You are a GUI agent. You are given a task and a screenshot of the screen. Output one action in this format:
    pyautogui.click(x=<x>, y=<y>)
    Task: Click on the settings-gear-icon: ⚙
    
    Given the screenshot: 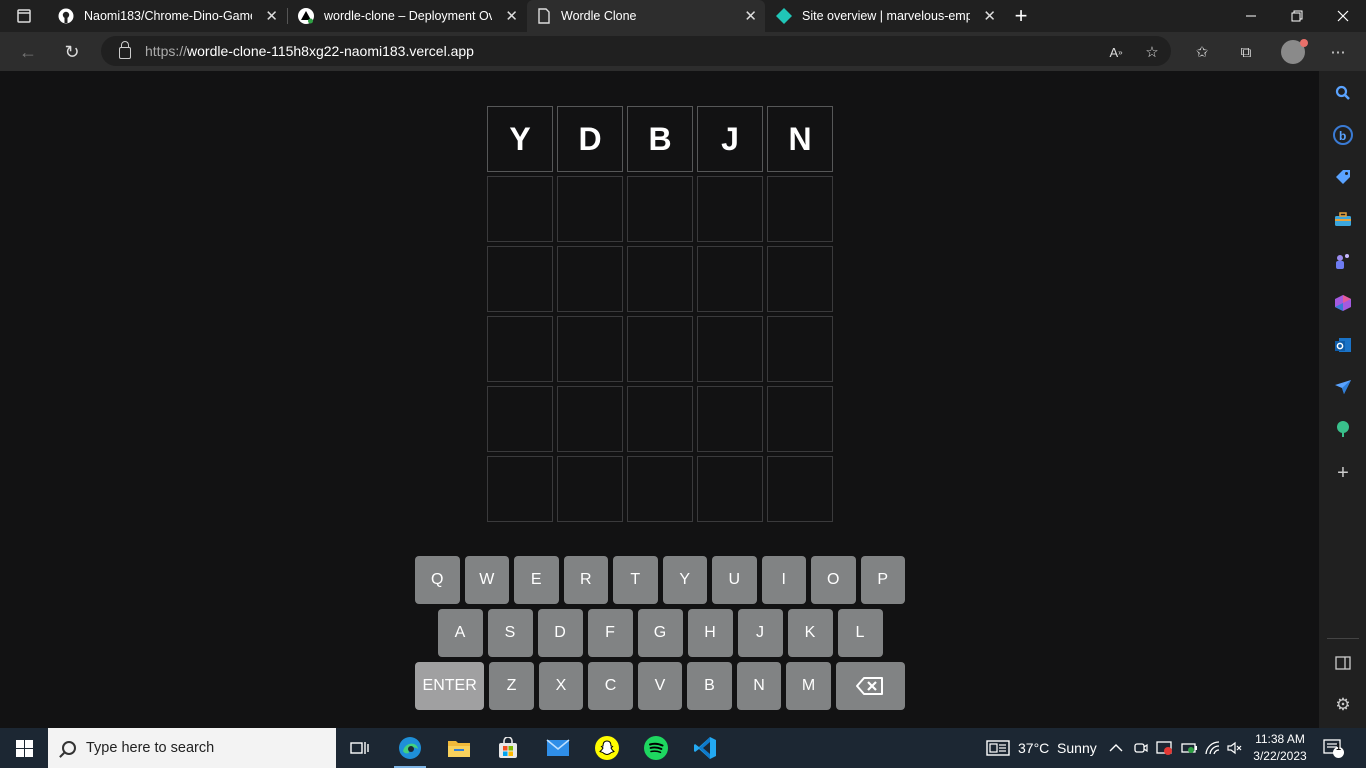 What is the action you would take?
    pyautogui.click(x=1343, y=705)
    